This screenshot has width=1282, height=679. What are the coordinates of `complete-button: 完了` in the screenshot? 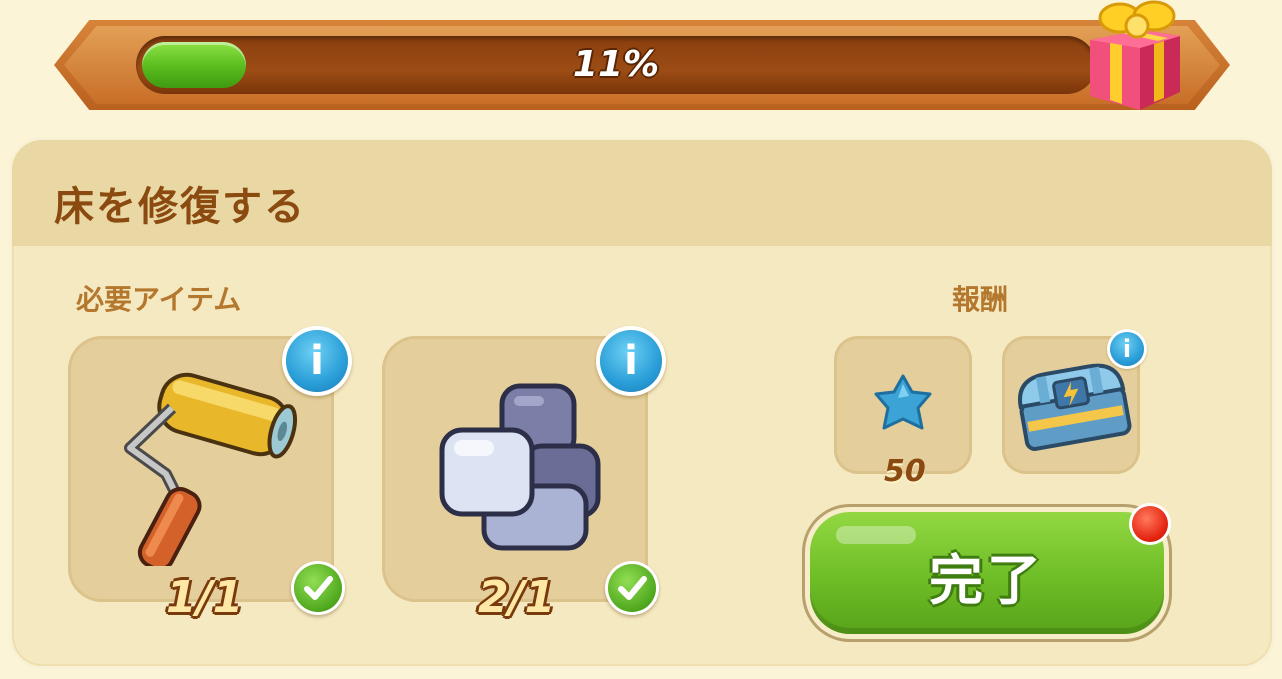 It's located at (987, 573).